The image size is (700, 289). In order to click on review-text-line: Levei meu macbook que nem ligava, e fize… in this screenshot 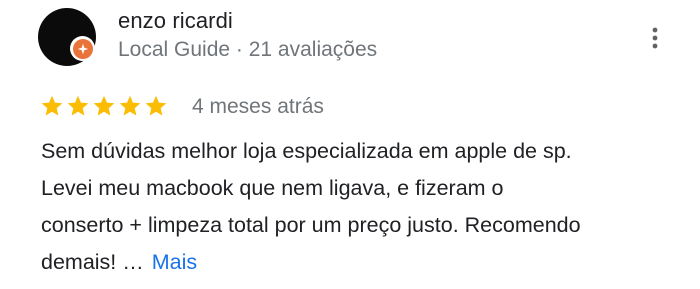, I will do `click(272, 188)`.